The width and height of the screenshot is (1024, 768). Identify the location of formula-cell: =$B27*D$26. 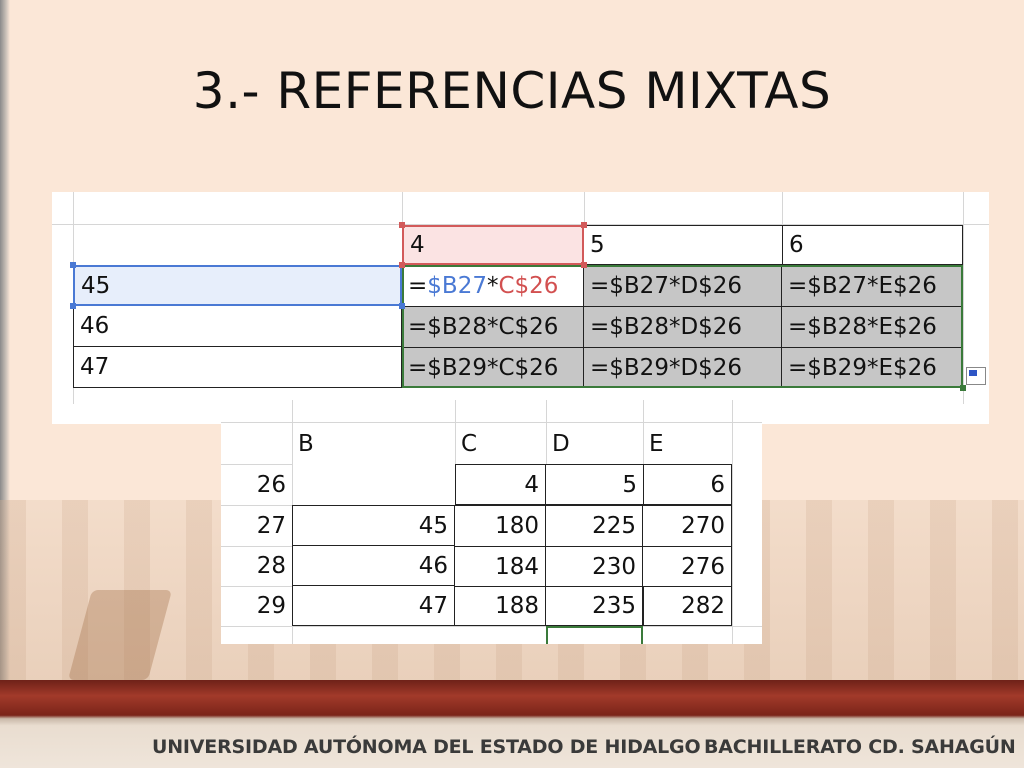
(683, 285).